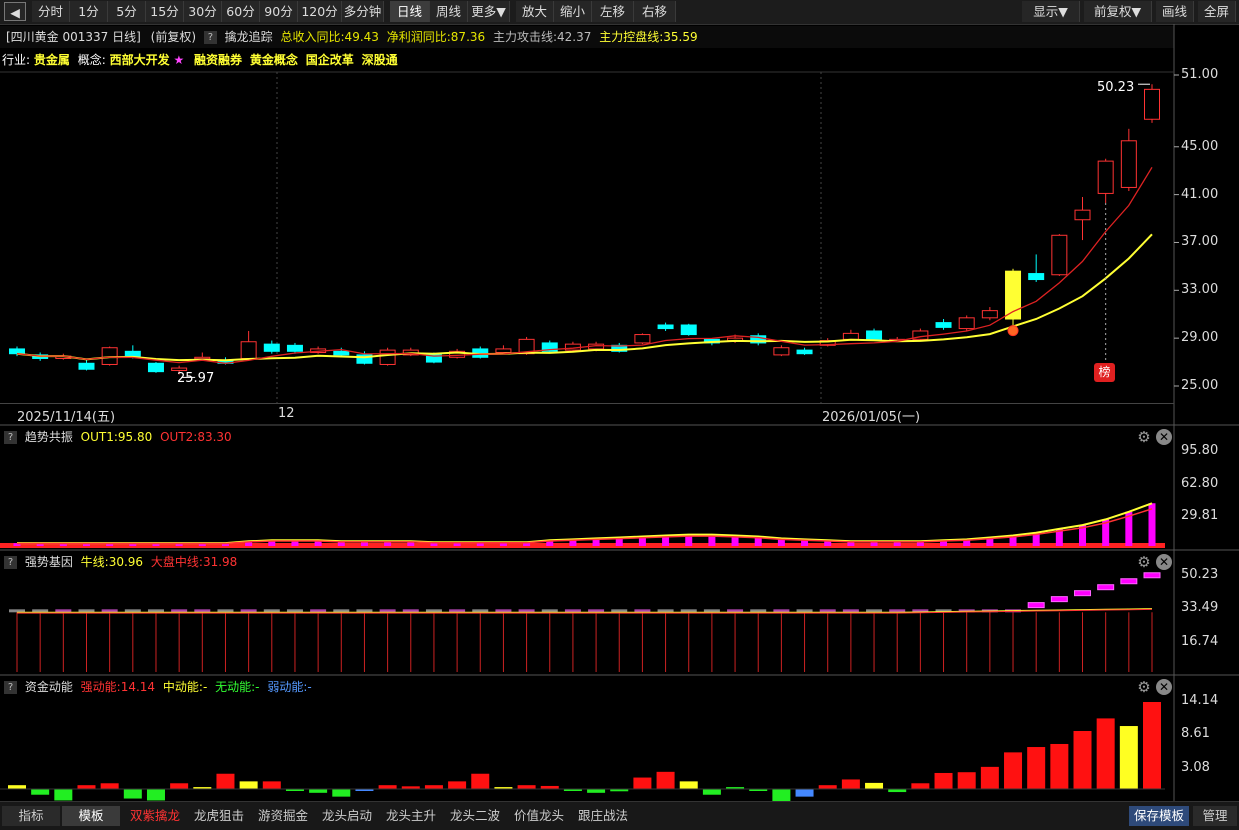 This screenshot has height=830, width=1239. Describe the element at coordinates (194, 562) in the screenshot. I see `market-mid-value: 大盘中线:31.98` at that location.